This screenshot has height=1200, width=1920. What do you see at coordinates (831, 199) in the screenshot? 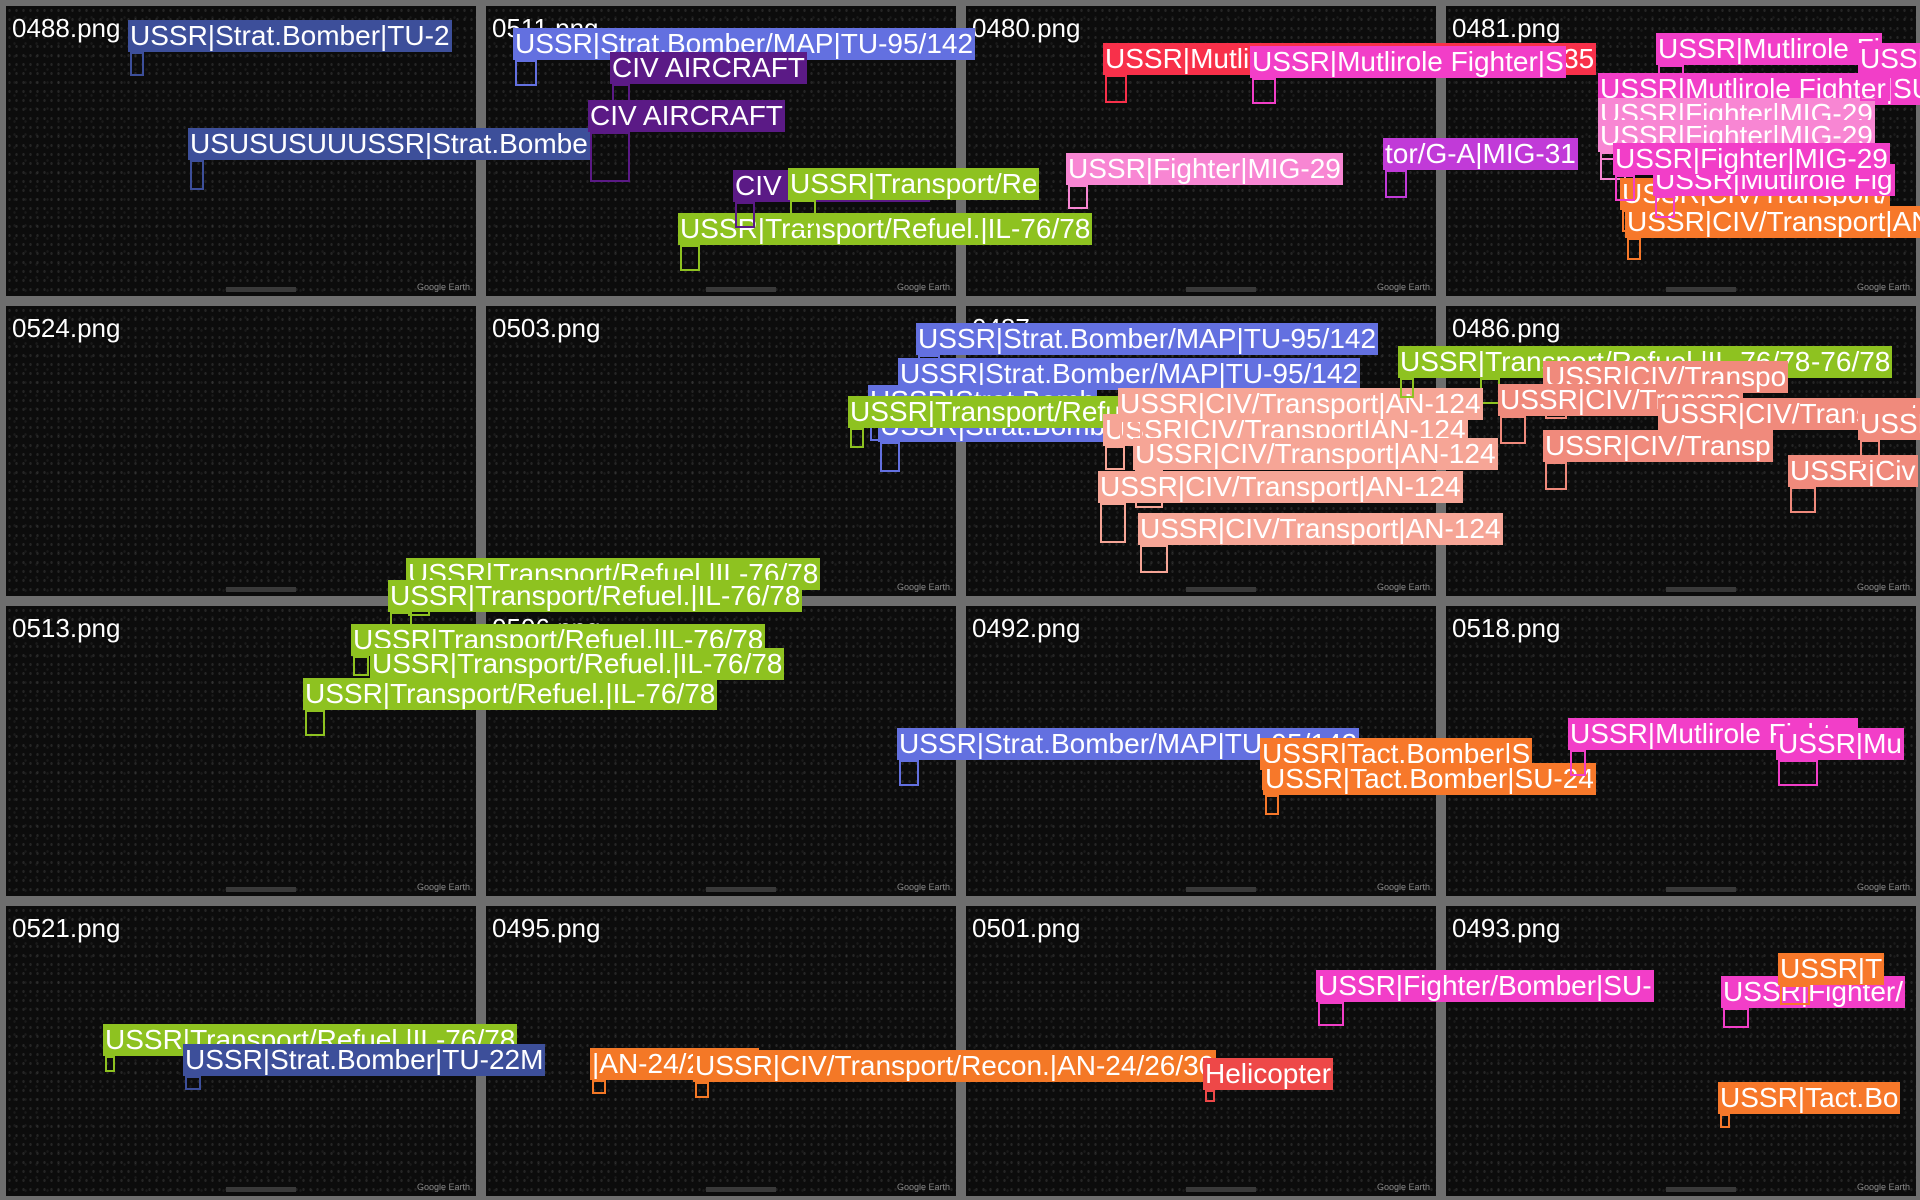
I see `detection-annotation: CIV AIRCRAFT` at bounding box center [831, 199].